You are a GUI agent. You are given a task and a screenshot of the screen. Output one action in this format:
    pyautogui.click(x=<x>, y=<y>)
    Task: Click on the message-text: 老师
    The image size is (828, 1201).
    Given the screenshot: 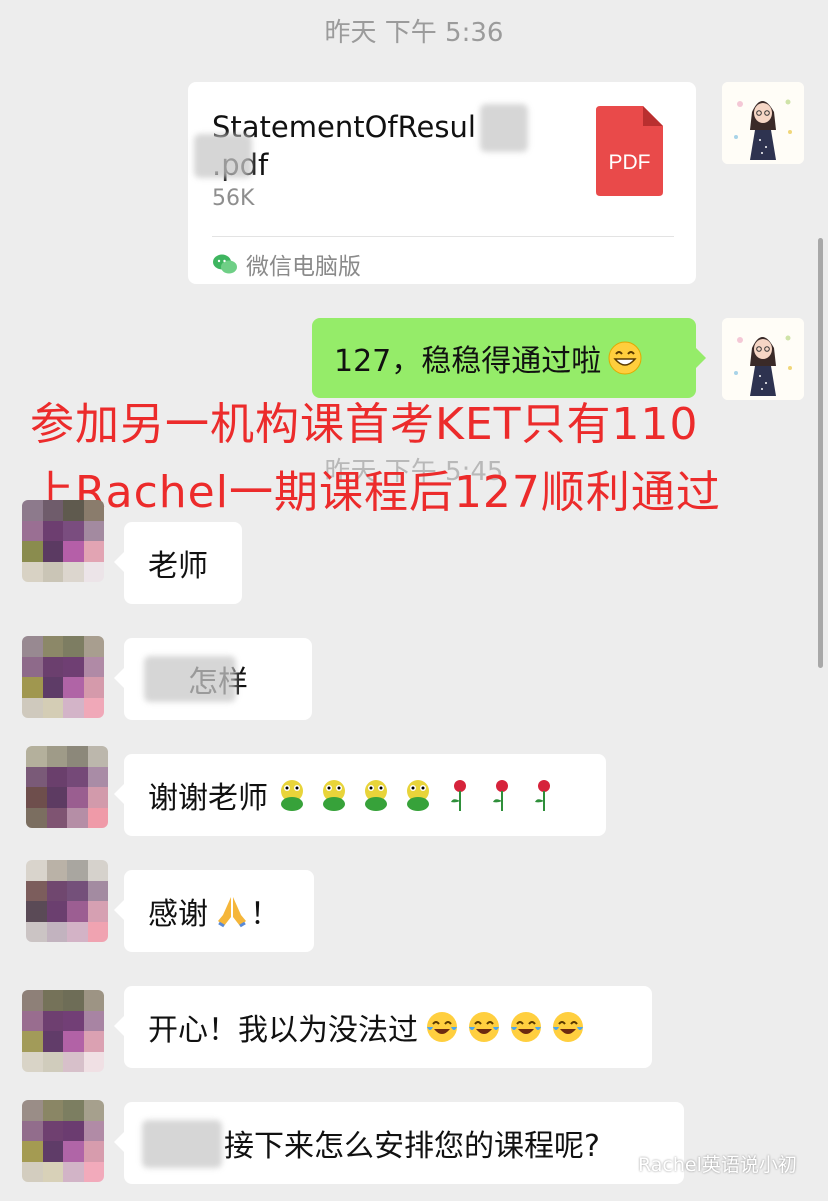 What is the action you would take?
    pyautogui.click(x=178, y=566)
    